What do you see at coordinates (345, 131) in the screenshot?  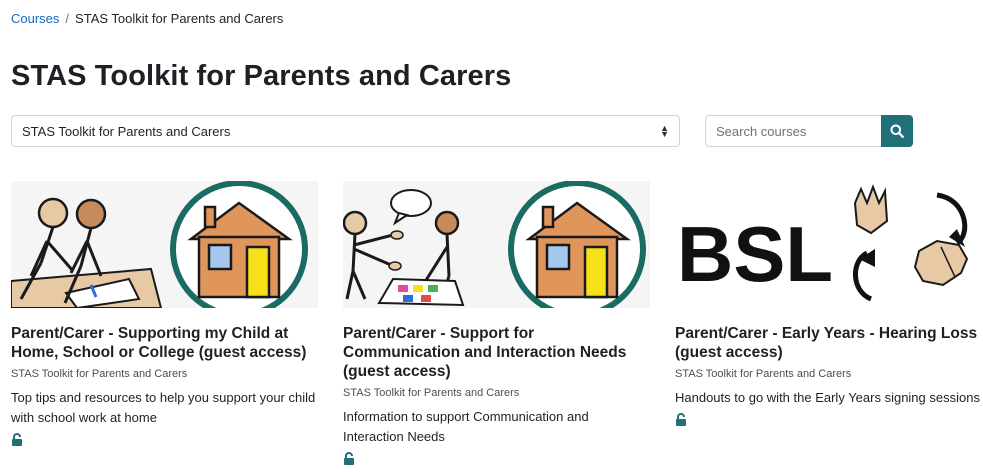 I see `category-select: STAS Toolkit for Parents and Carers ▲ ▼` at bounding box center [345, 131].